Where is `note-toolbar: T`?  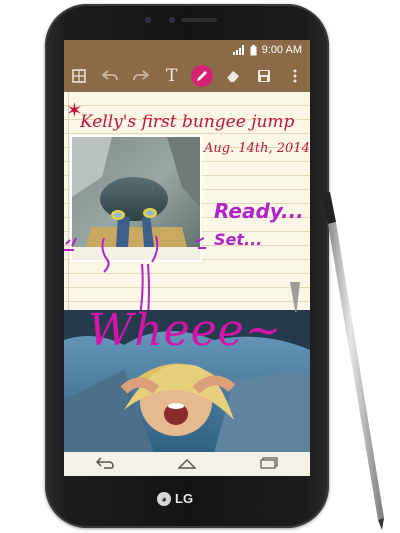
note-toolbar: T is located at coordinates (187, 76).